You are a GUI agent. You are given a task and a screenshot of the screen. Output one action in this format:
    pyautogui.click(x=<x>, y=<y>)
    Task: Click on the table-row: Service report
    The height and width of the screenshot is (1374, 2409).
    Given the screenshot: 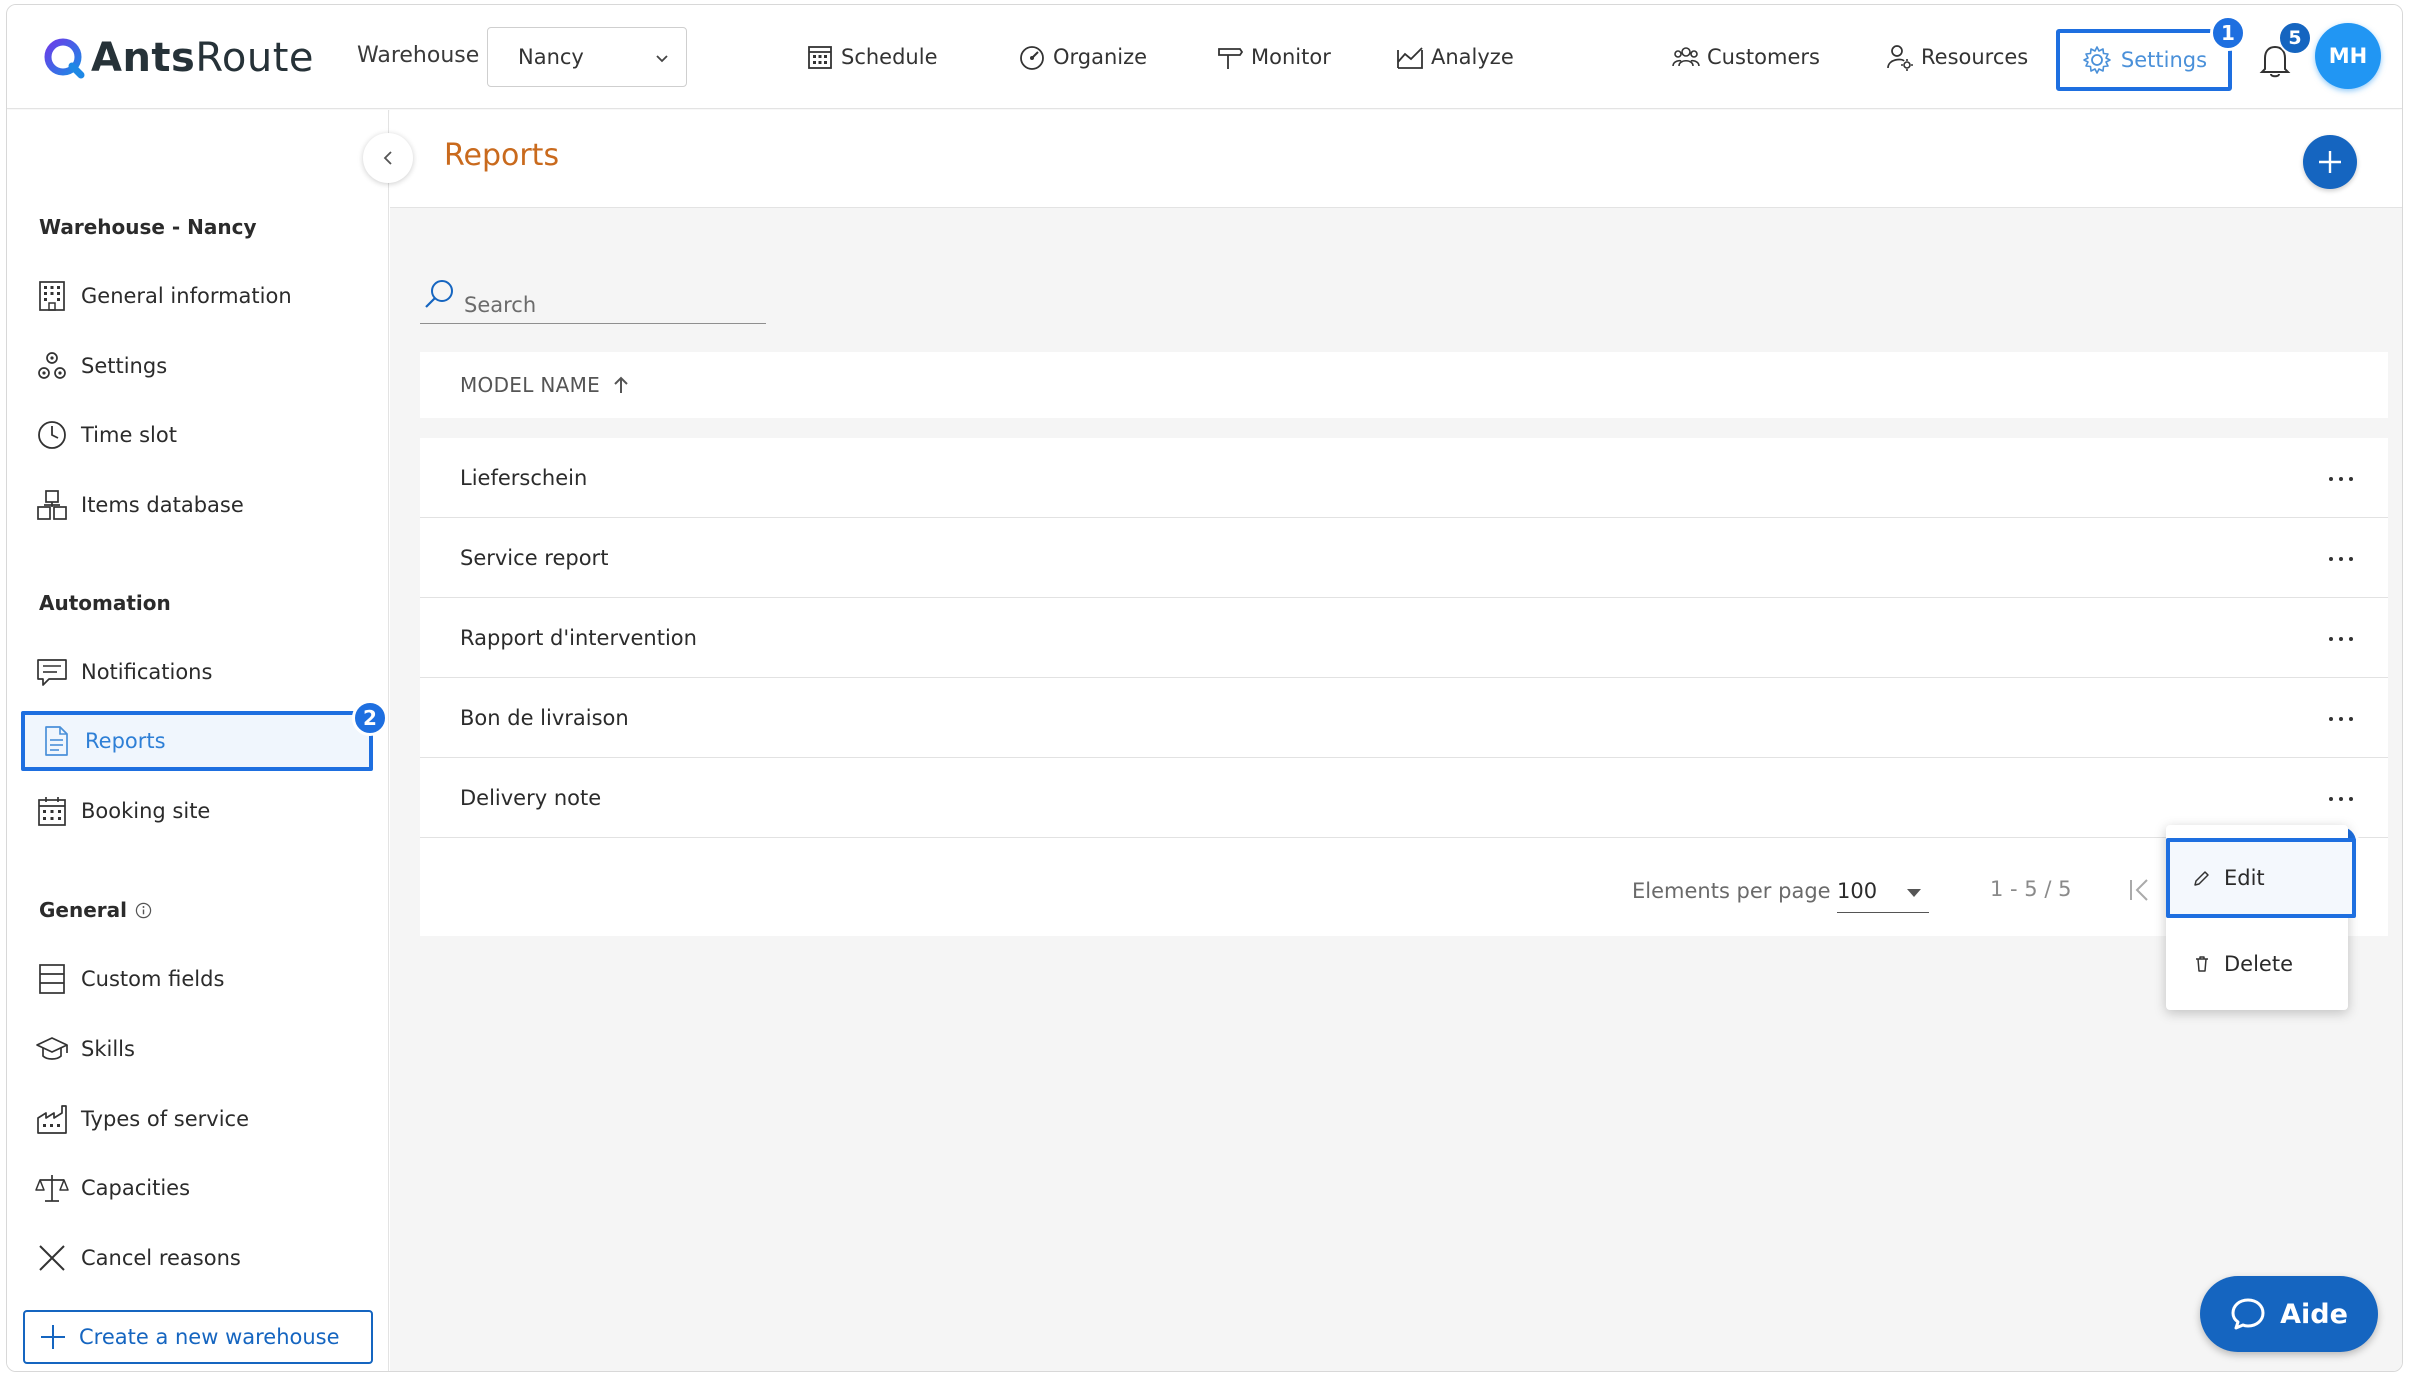 What is the action you would take?
    pyautogui.click(x=1404, y=558)
    